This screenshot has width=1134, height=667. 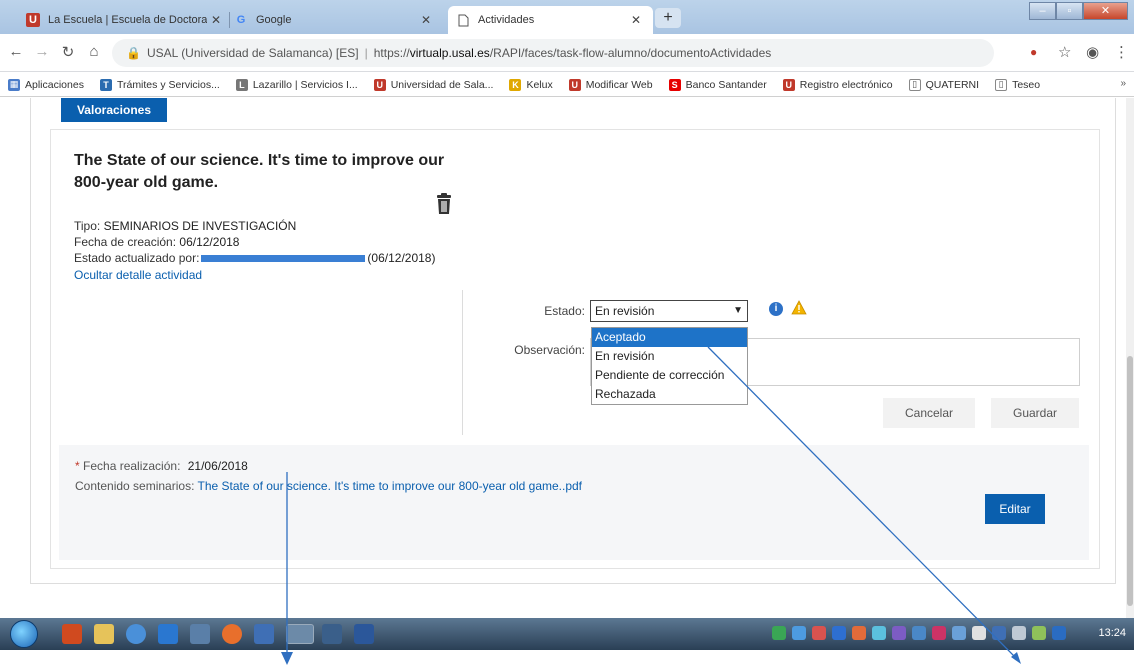 I want to click on option-aceptado: Aceptado, so click(x=669, y=337).